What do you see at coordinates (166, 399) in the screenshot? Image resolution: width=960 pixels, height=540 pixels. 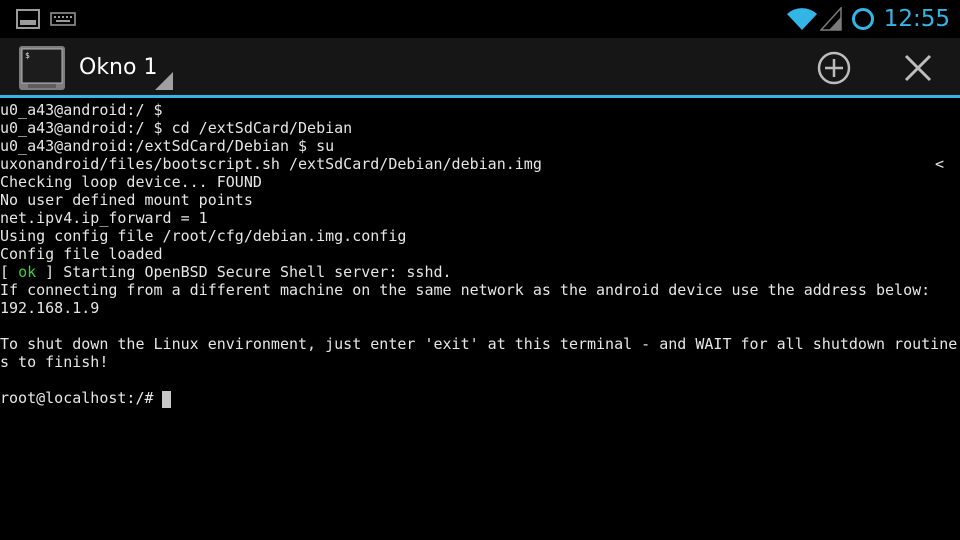 I see `terminal-cursor` at bounding box center [166, 399].